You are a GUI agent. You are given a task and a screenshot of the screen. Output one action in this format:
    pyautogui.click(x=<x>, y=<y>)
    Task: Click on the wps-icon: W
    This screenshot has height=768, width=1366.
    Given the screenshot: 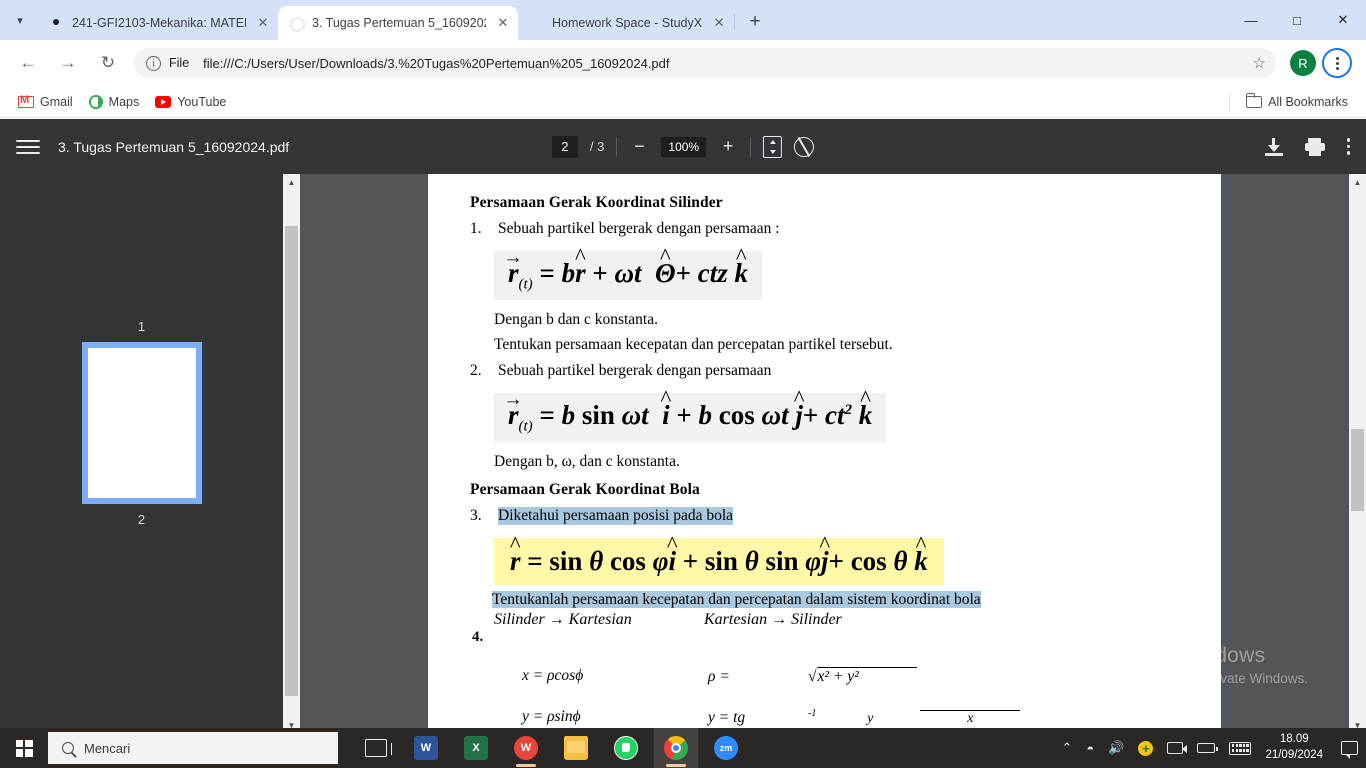 What is the action you would take?
    pyautogui.click(x=526, y=748)
    